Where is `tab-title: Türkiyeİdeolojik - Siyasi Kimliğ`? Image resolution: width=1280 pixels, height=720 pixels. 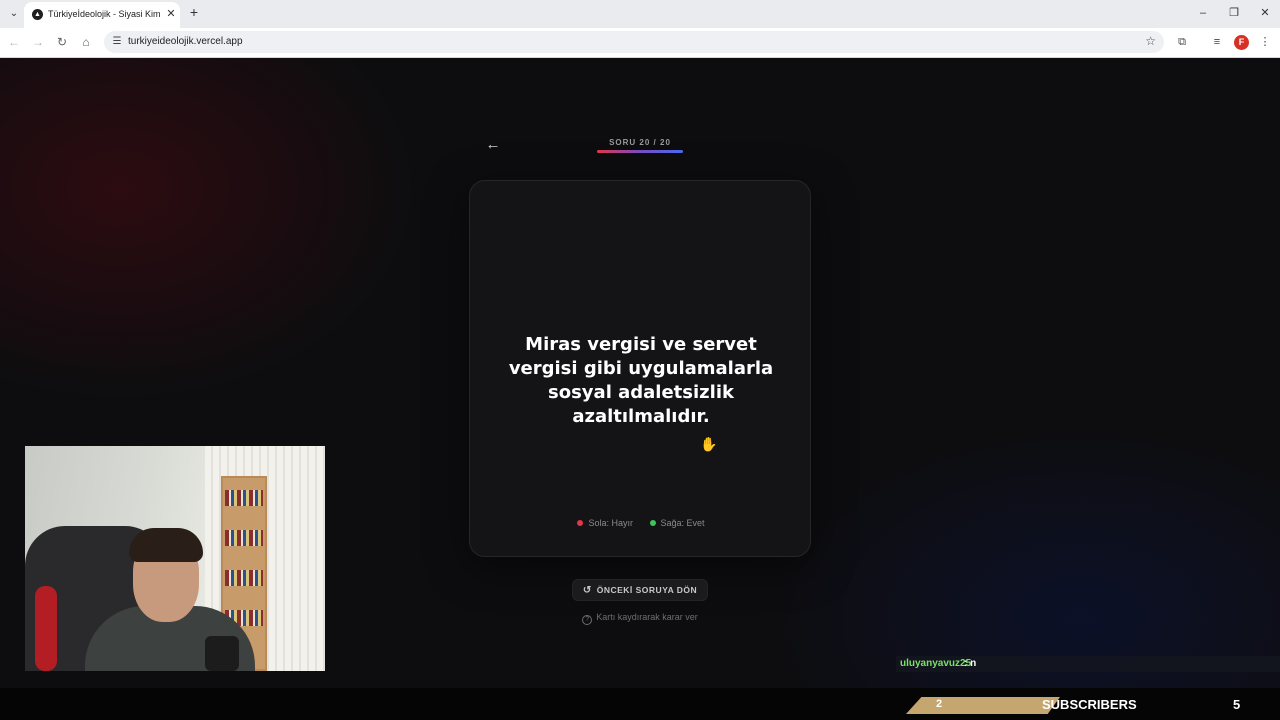 tab-title: Türkiyeİdeolojik - Siyasi Kimliğ is located at coordinates (104, 14).